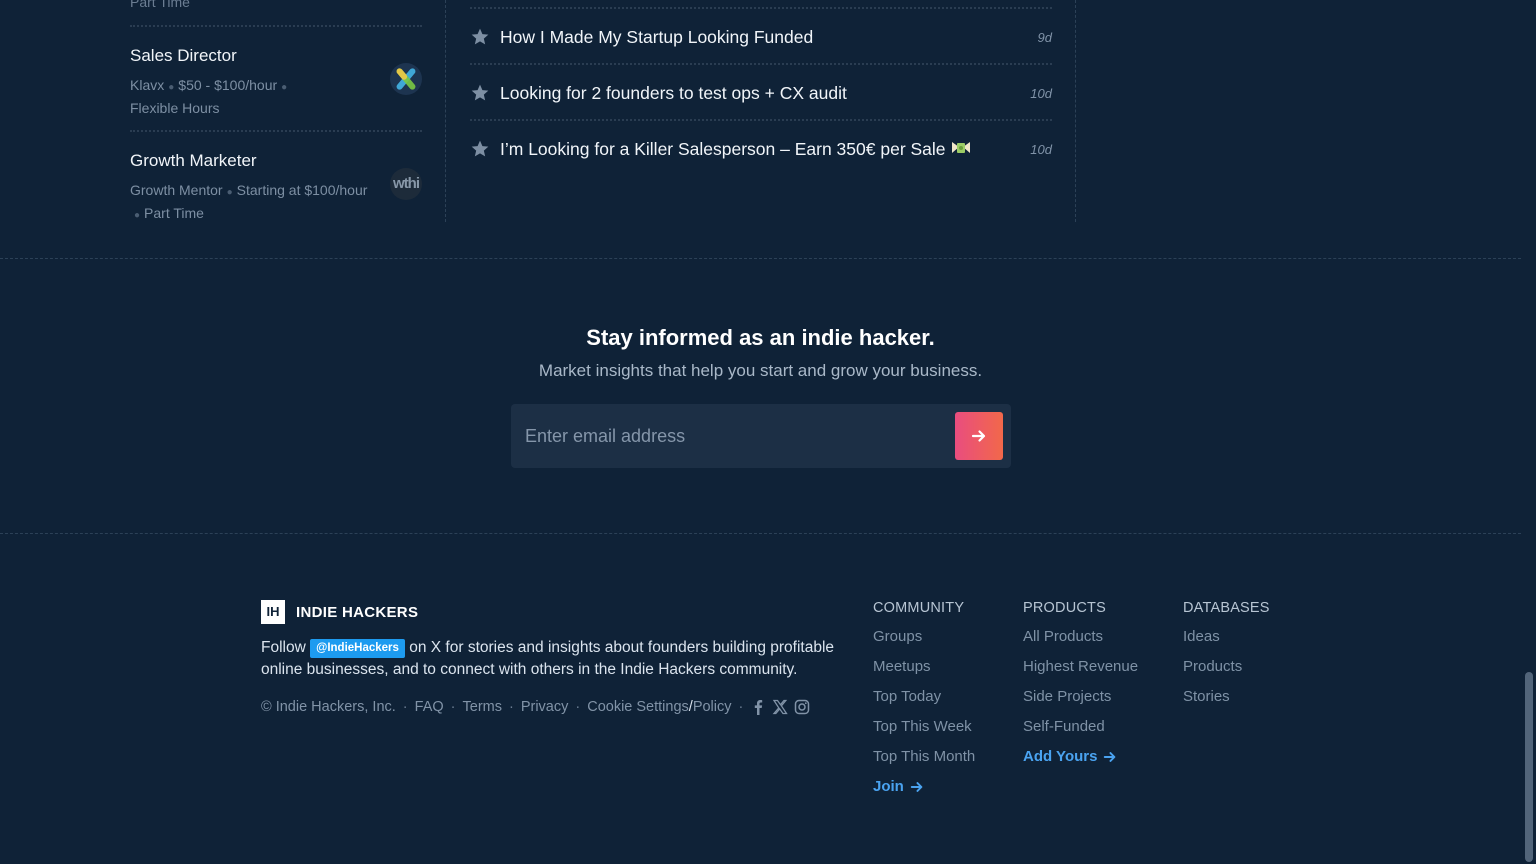  I want to click on footer-link-groups: Groups, so click(924, 643).